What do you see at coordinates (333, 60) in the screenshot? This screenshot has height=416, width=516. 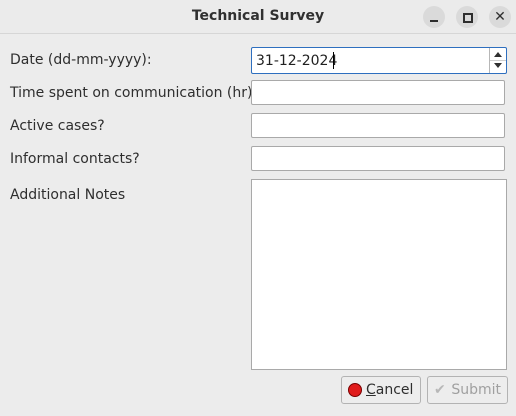 I see `text-cursor` at bounding box center [333, 60].